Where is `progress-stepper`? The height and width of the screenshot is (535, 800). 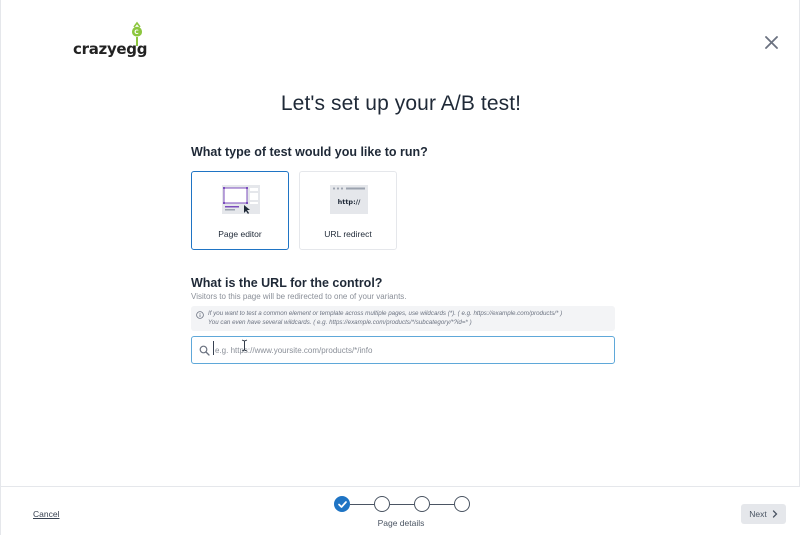
progress-stepper is located at coordinates (404, 505).